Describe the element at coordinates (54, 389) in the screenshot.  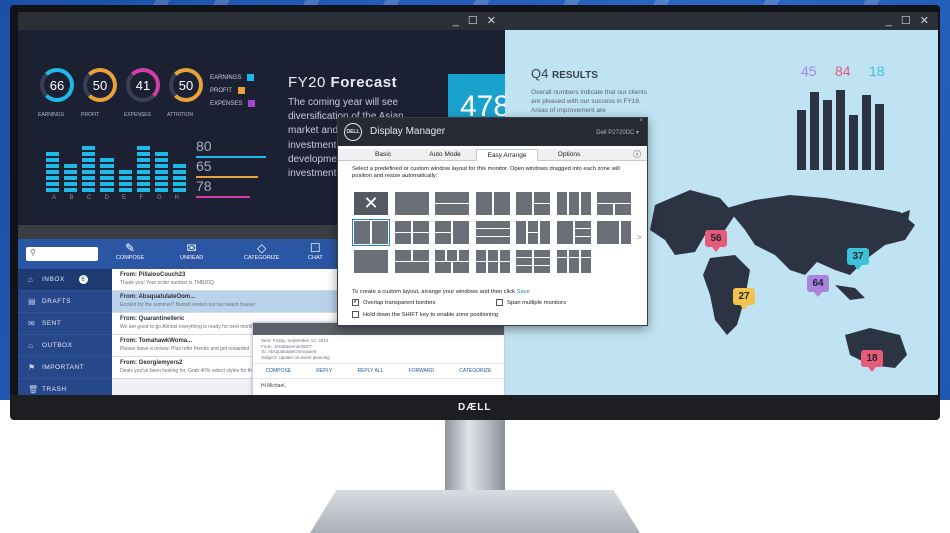
I see `sidebar-item-label: TRASH` at that location.